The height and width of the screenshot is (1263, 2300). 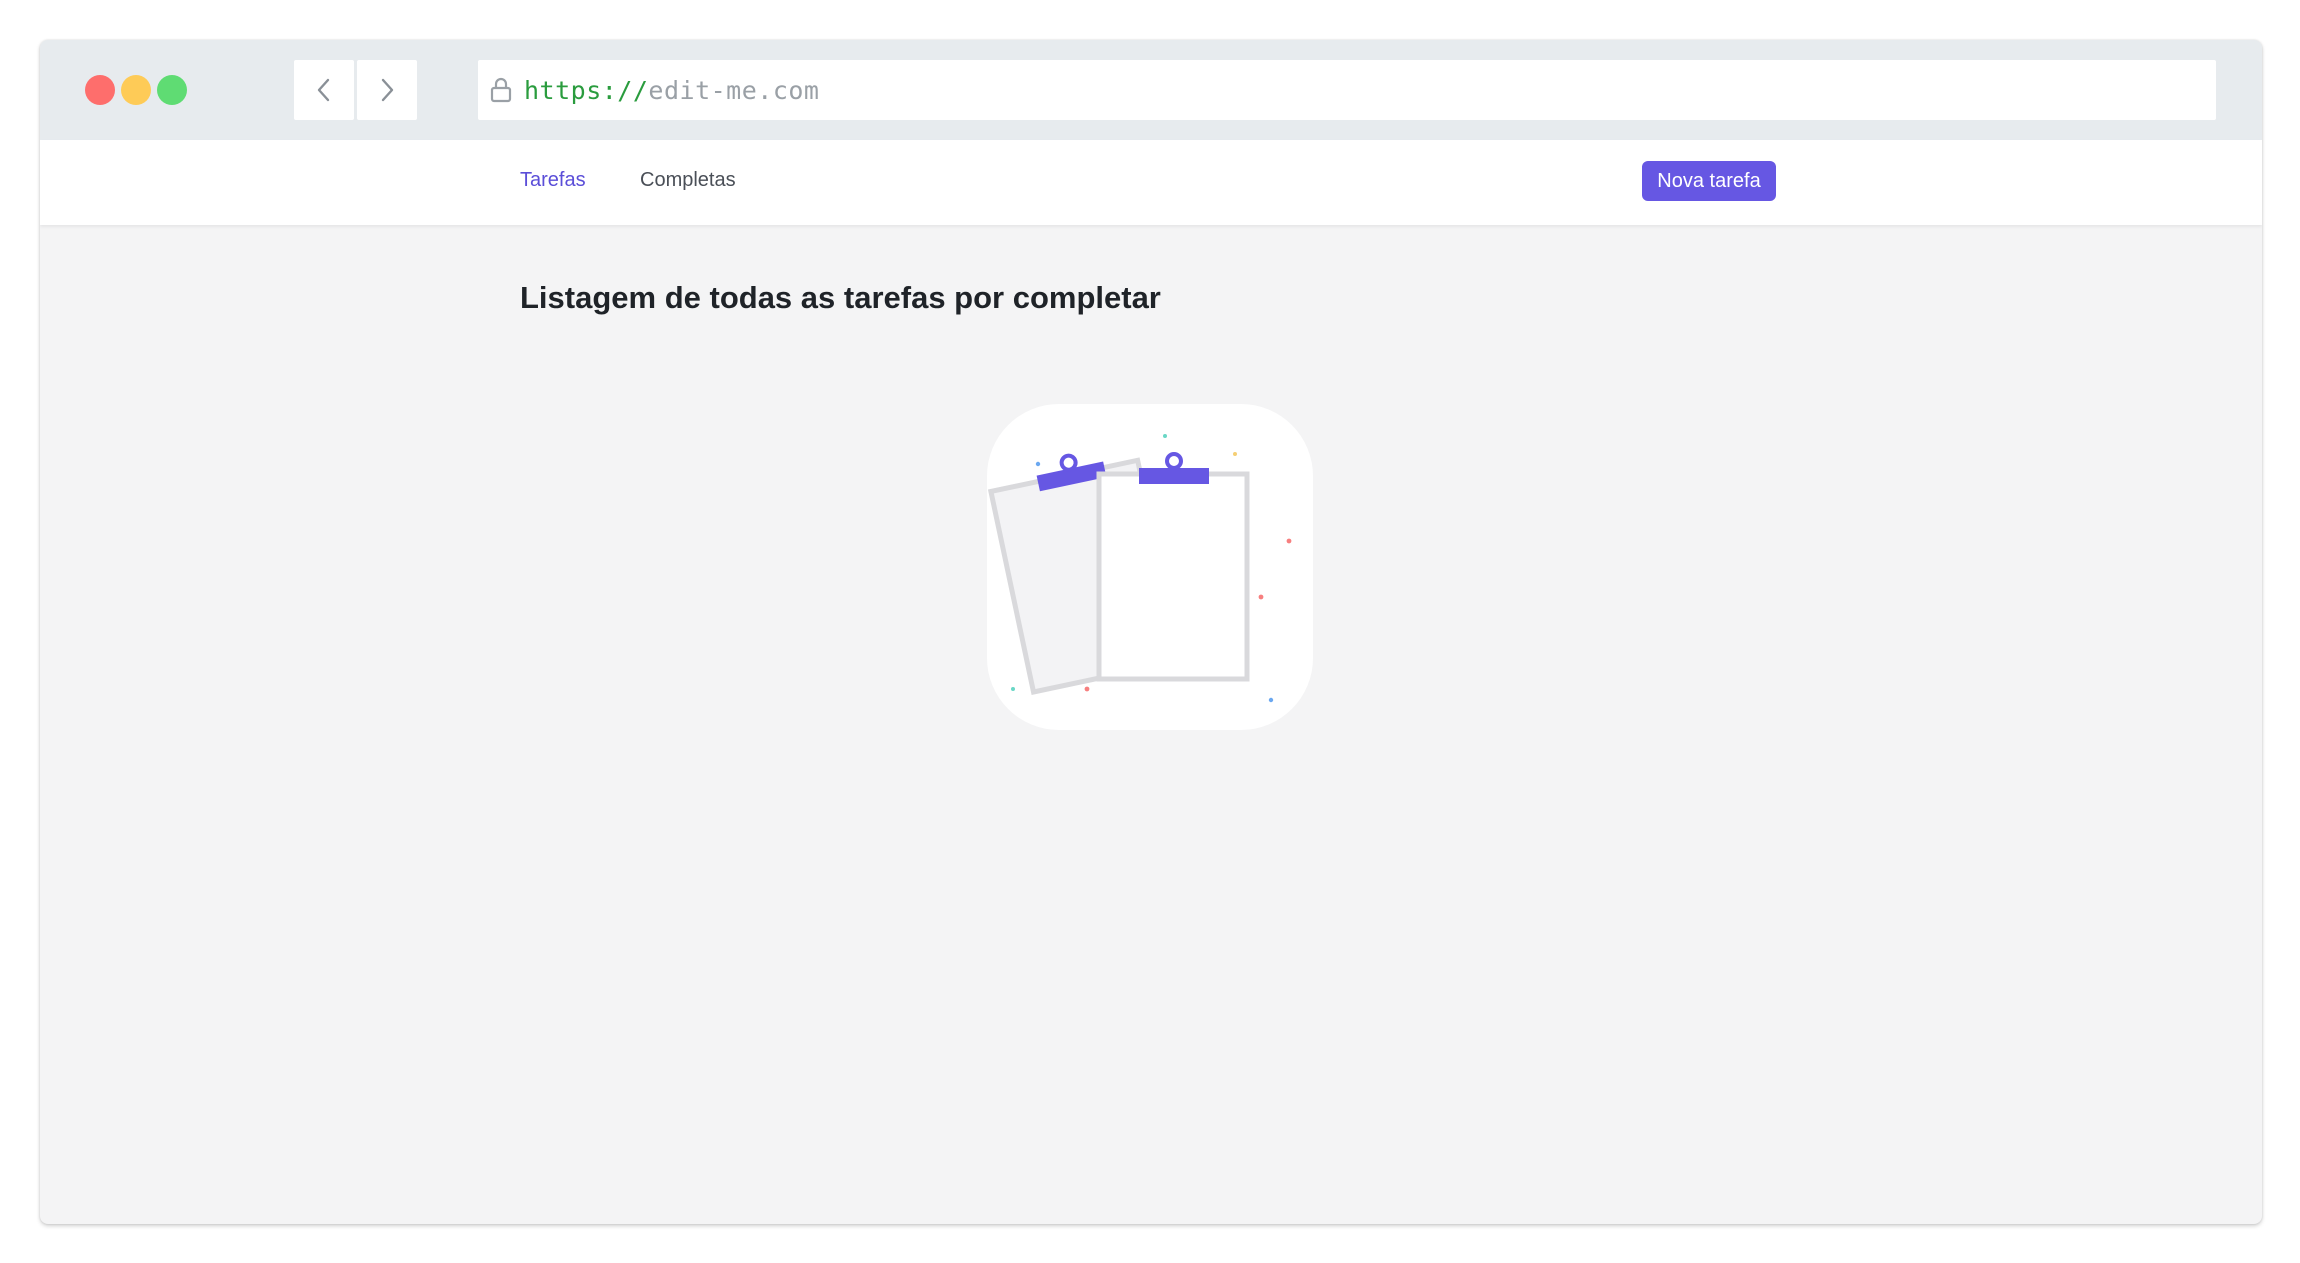 I want to click on lock-icon, so click(x=501, y=90).